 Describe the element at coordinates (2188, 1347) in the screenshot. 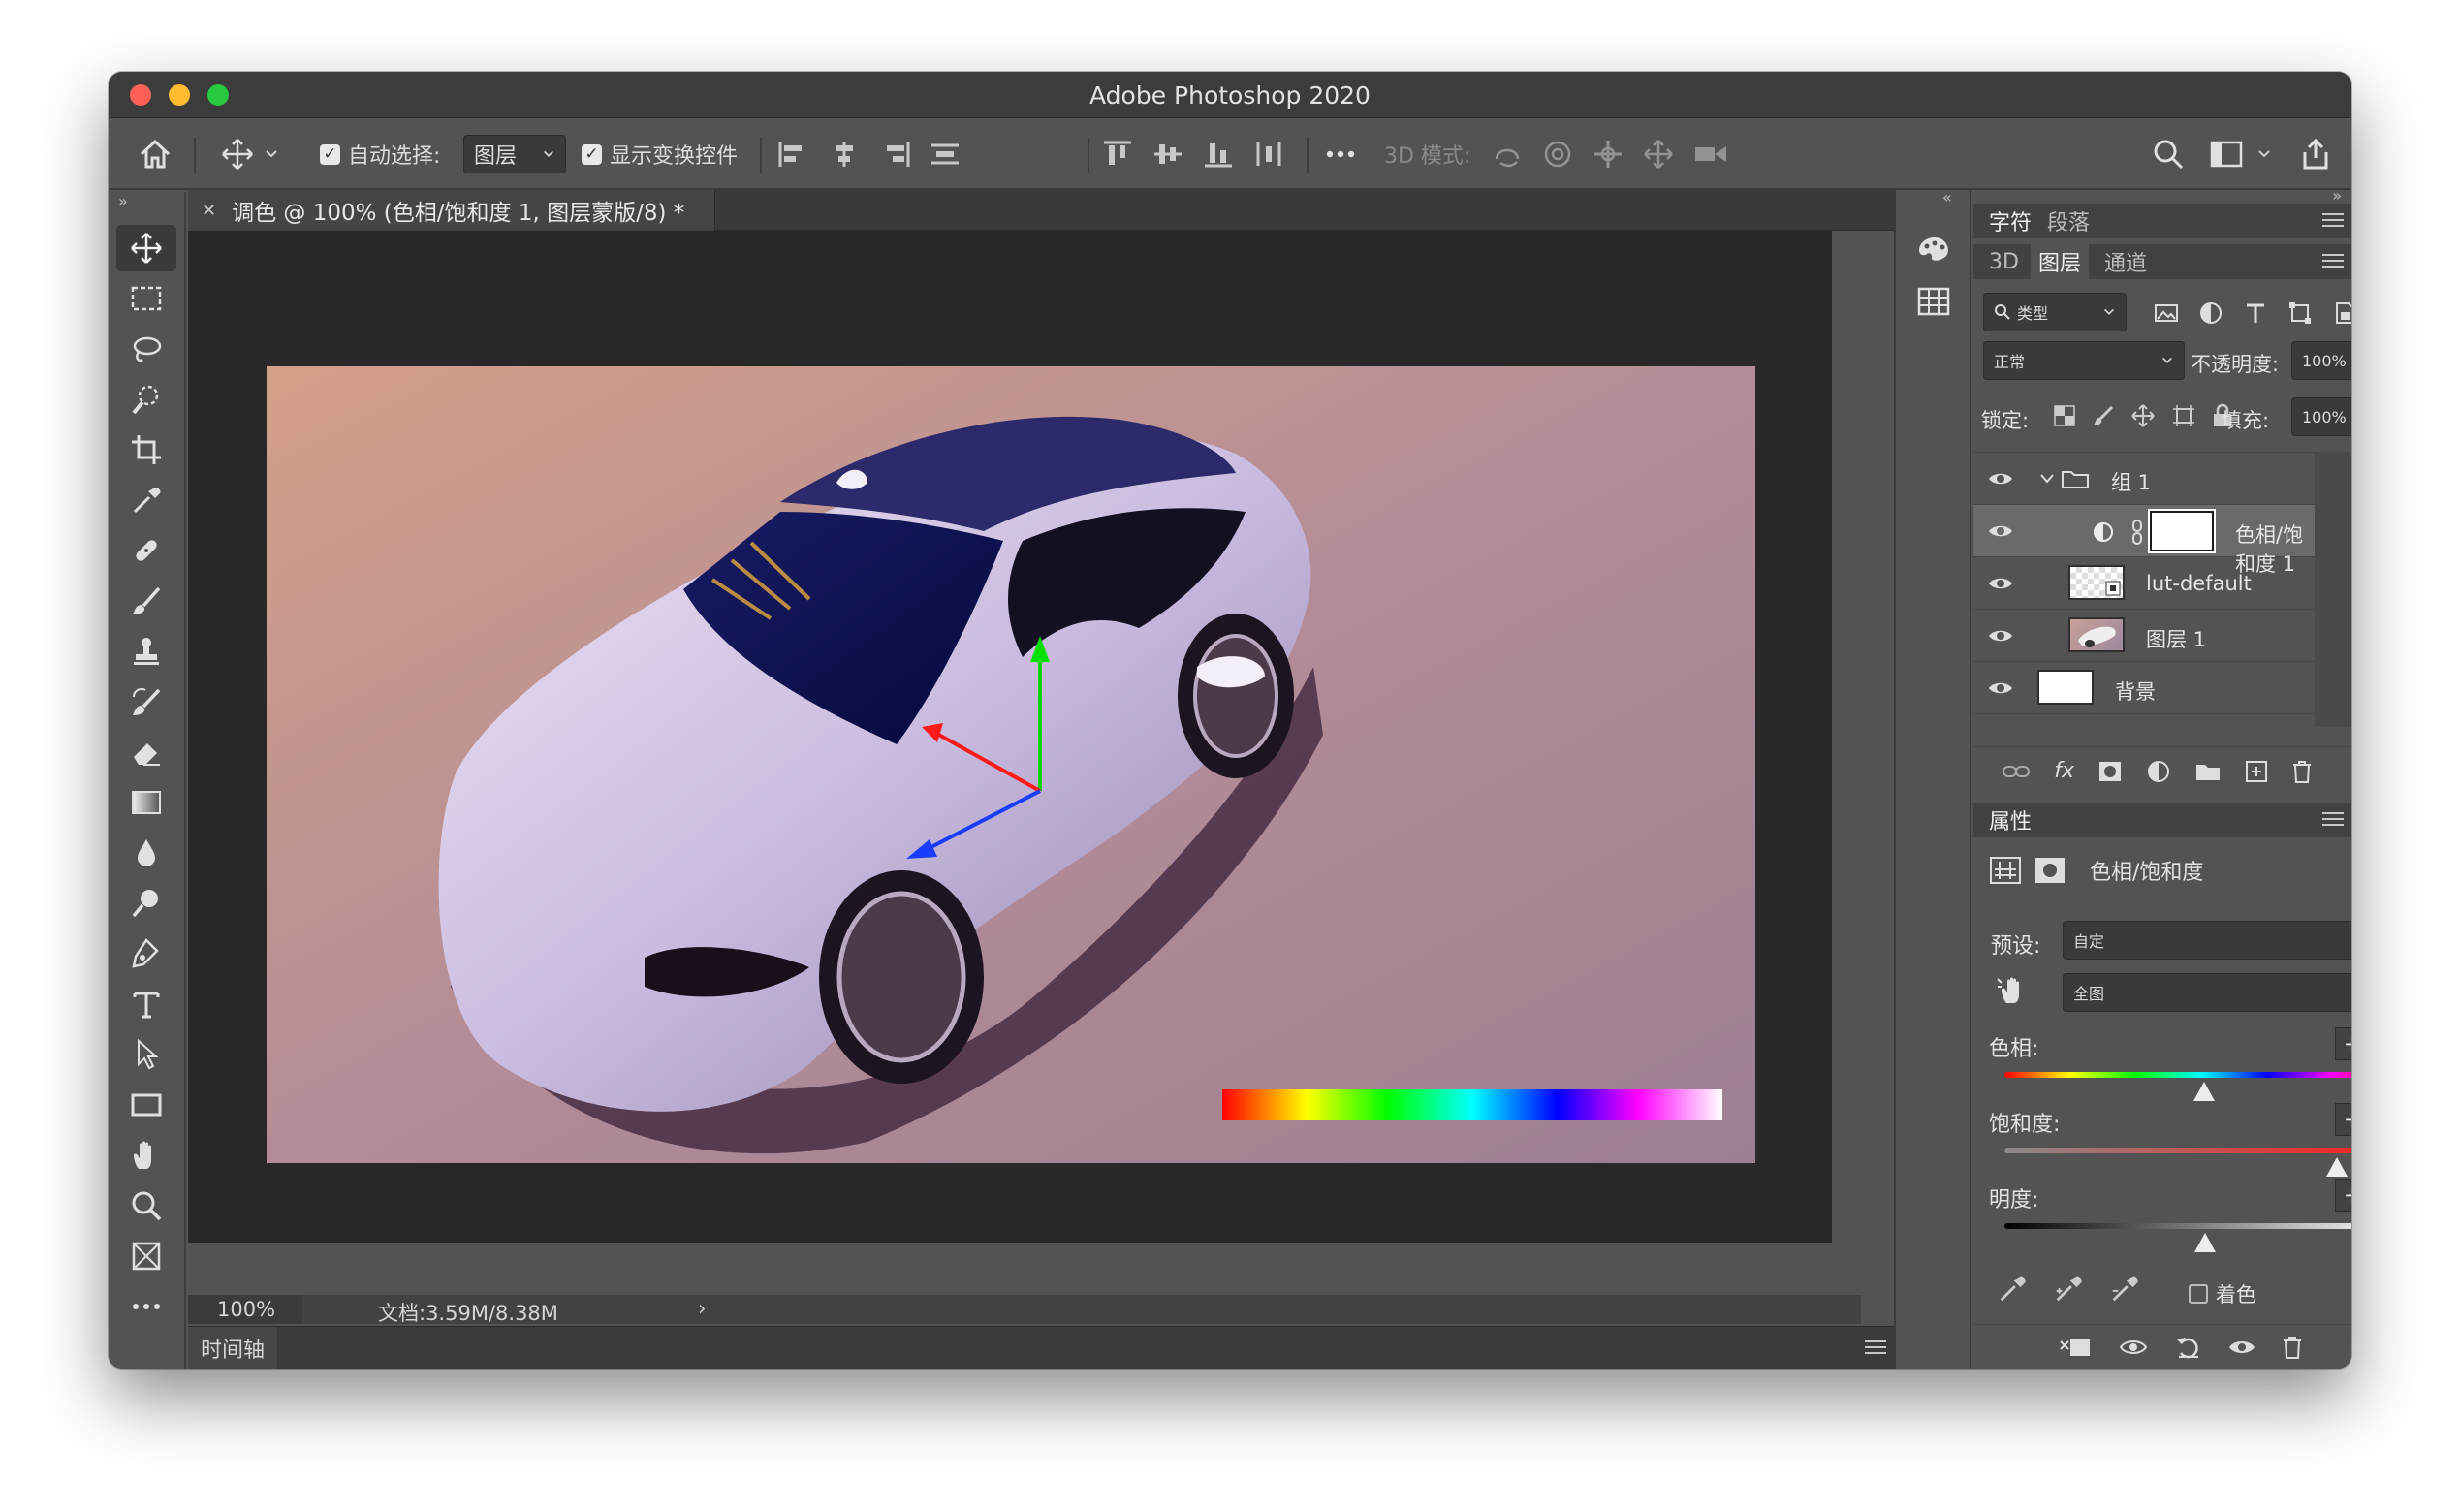

I see `reset-icon` at that location.